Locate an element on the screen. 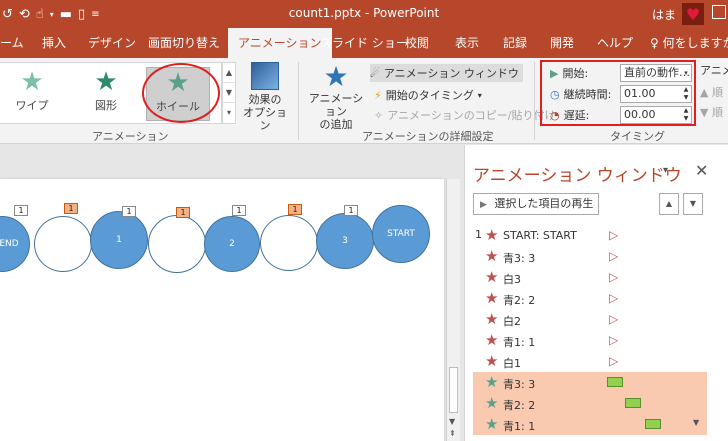 This screenshot has height=441, width=728. list-item: ★ 青3: 3 is located at coordinates (590, 382).